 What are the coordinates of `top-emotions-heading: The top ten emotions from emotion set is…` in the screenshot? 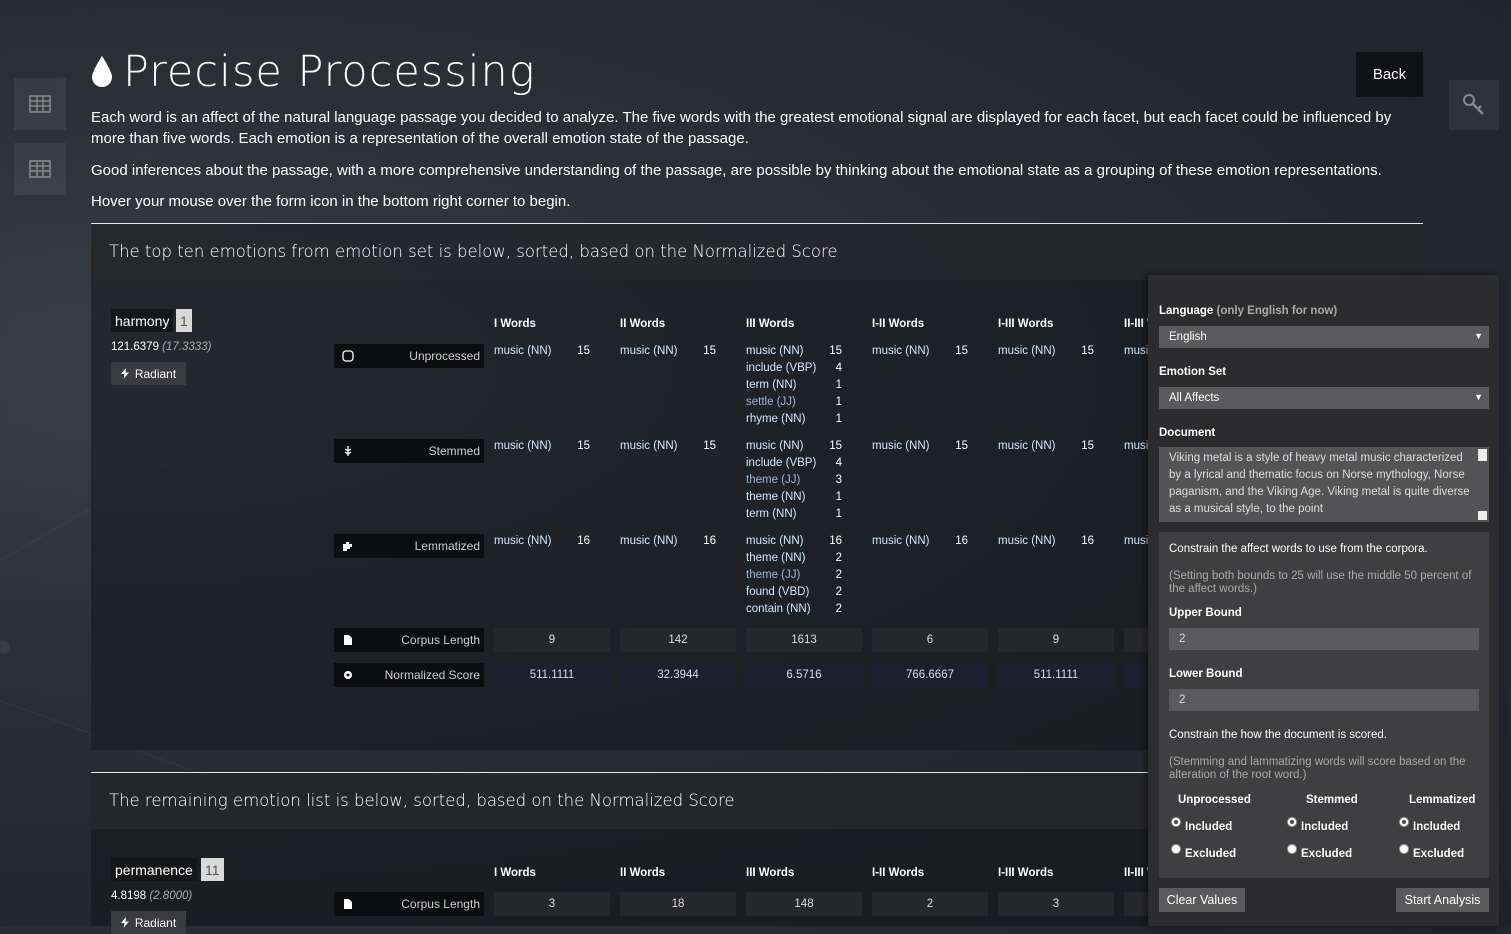 It's located at (473, 251).